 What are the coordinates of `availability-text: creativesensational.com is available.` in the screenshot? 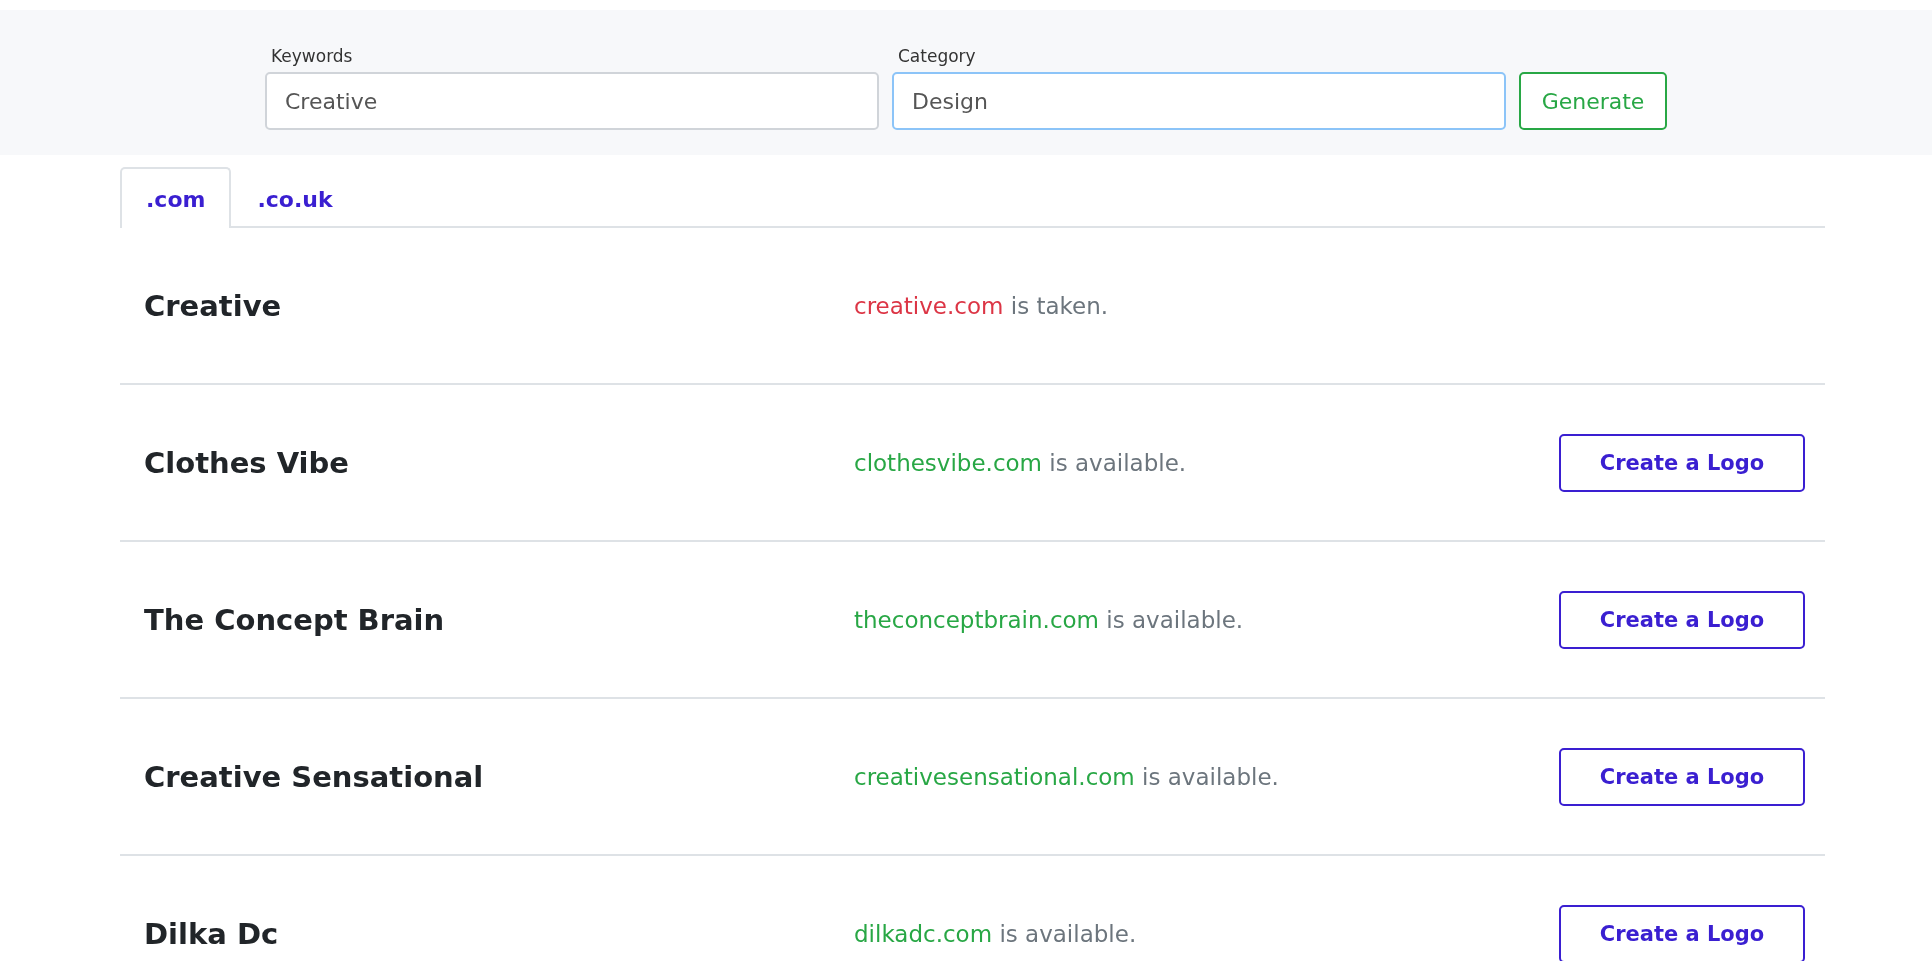 It's located at (1067, 776).